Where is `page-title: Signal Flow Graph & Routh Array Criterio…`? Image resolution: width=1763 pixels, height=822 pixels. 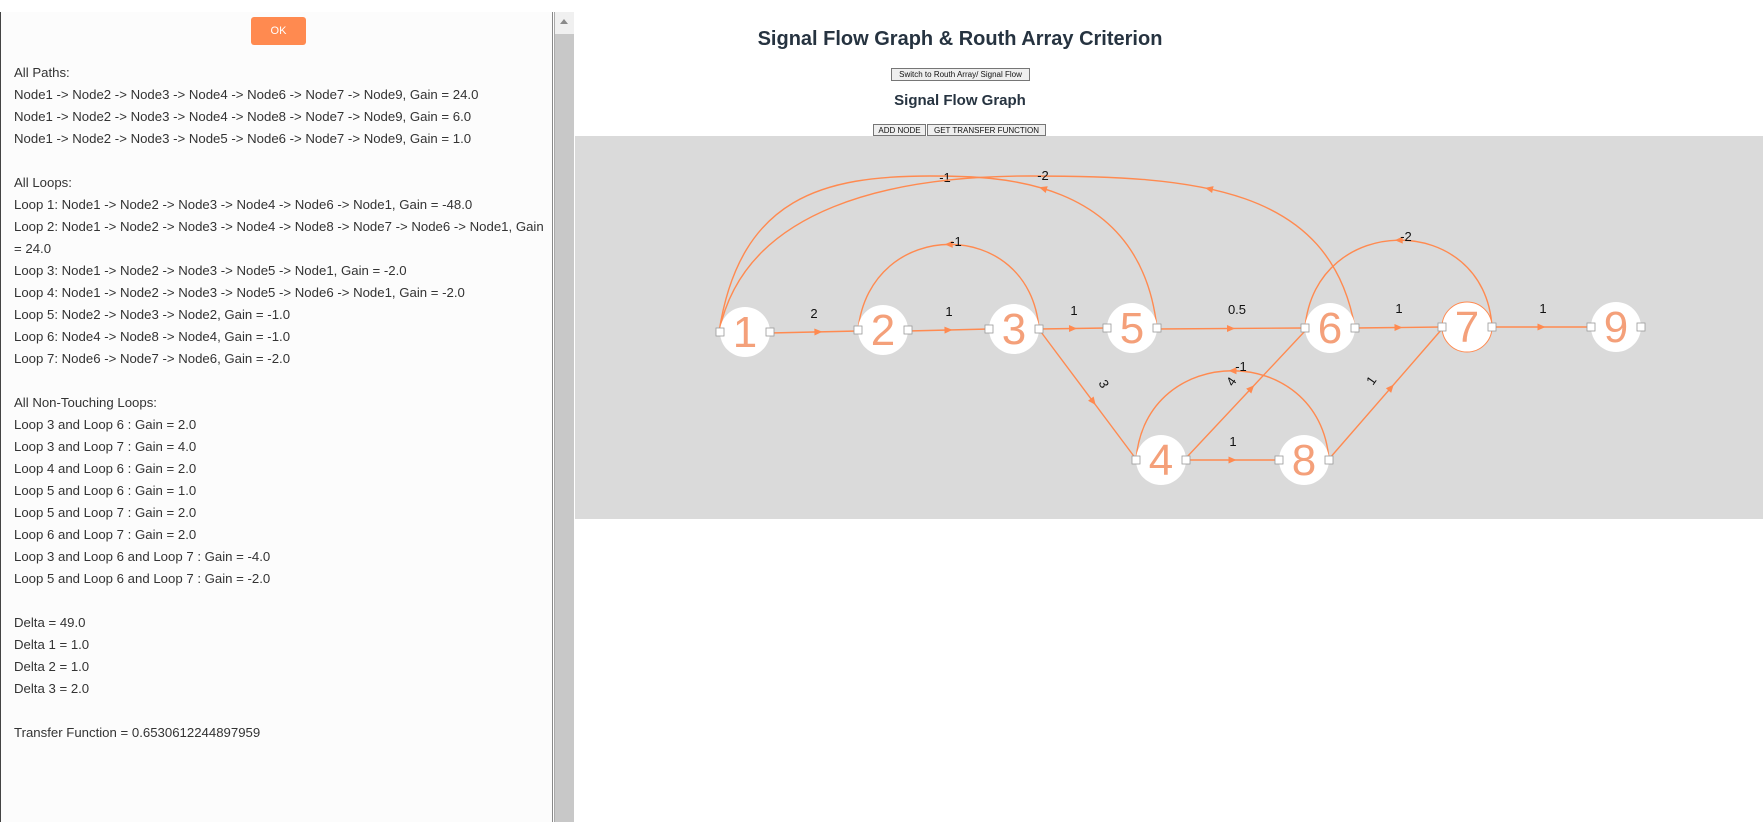
page-title: Signal Flow Graph & Routh Array Criterio… is located at coordinates (960, 39).